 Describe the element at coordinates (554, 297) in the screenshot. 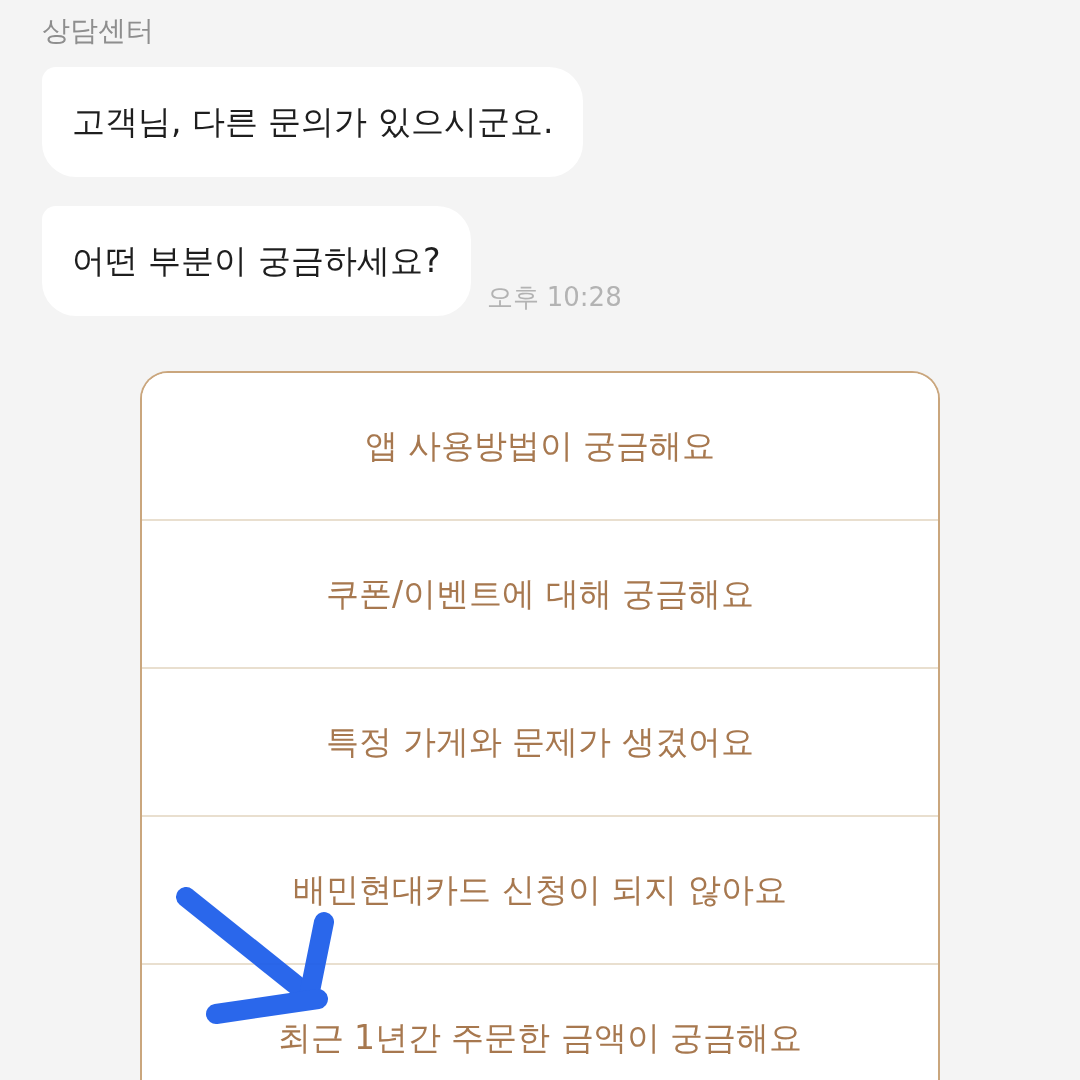

I see `message-time: 오후 10:28` at that location.